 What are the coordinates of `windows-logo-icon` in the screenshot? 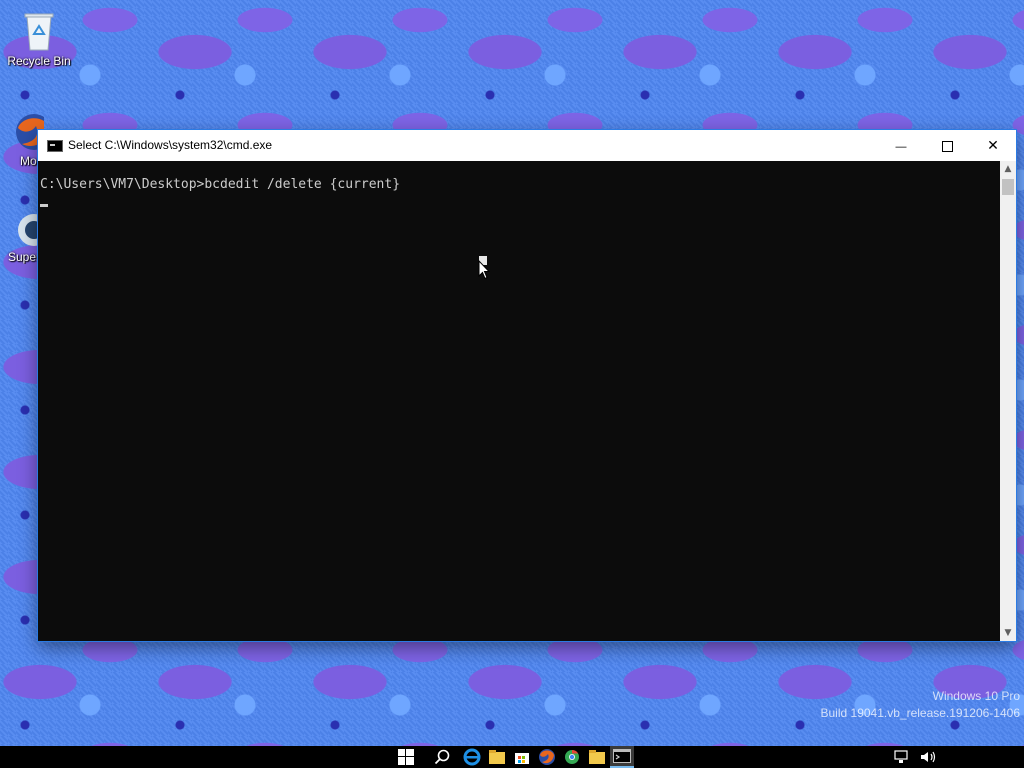 It's located at (406, 757).